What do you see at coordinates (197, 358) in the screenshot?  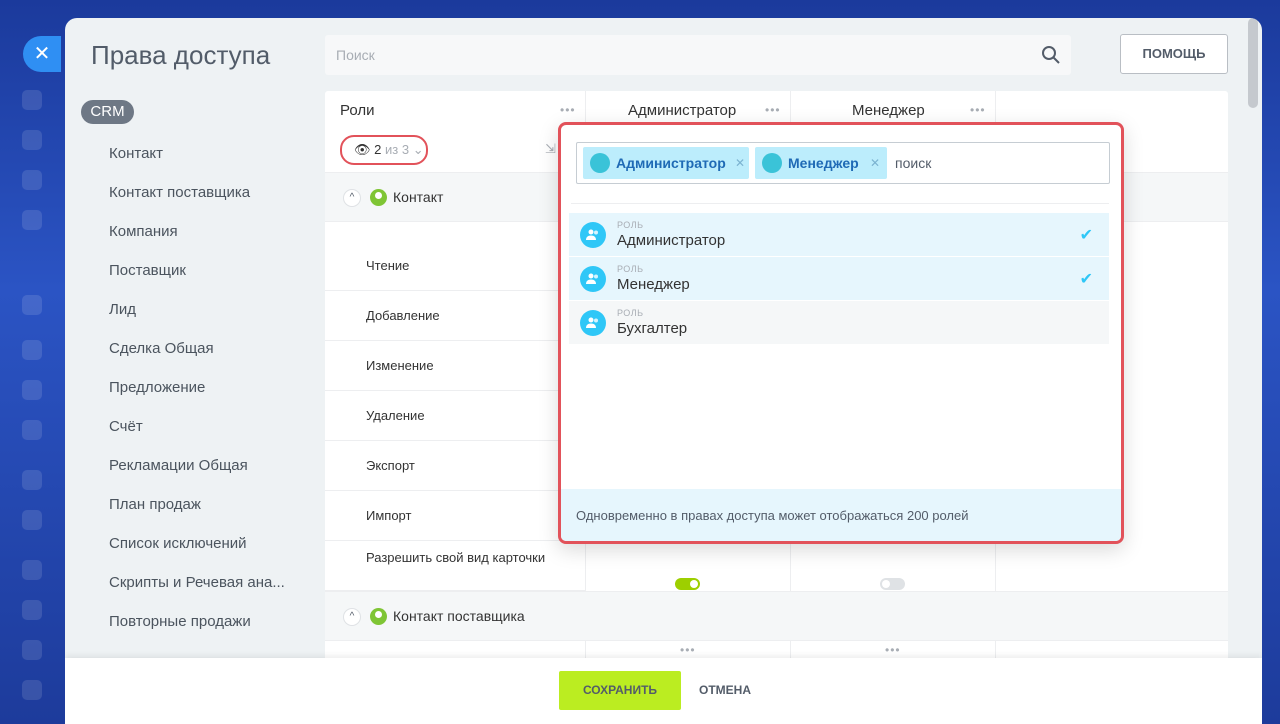 I see `sidebar-item-deal: Сделка Общая` at bounding box center [197, 358].